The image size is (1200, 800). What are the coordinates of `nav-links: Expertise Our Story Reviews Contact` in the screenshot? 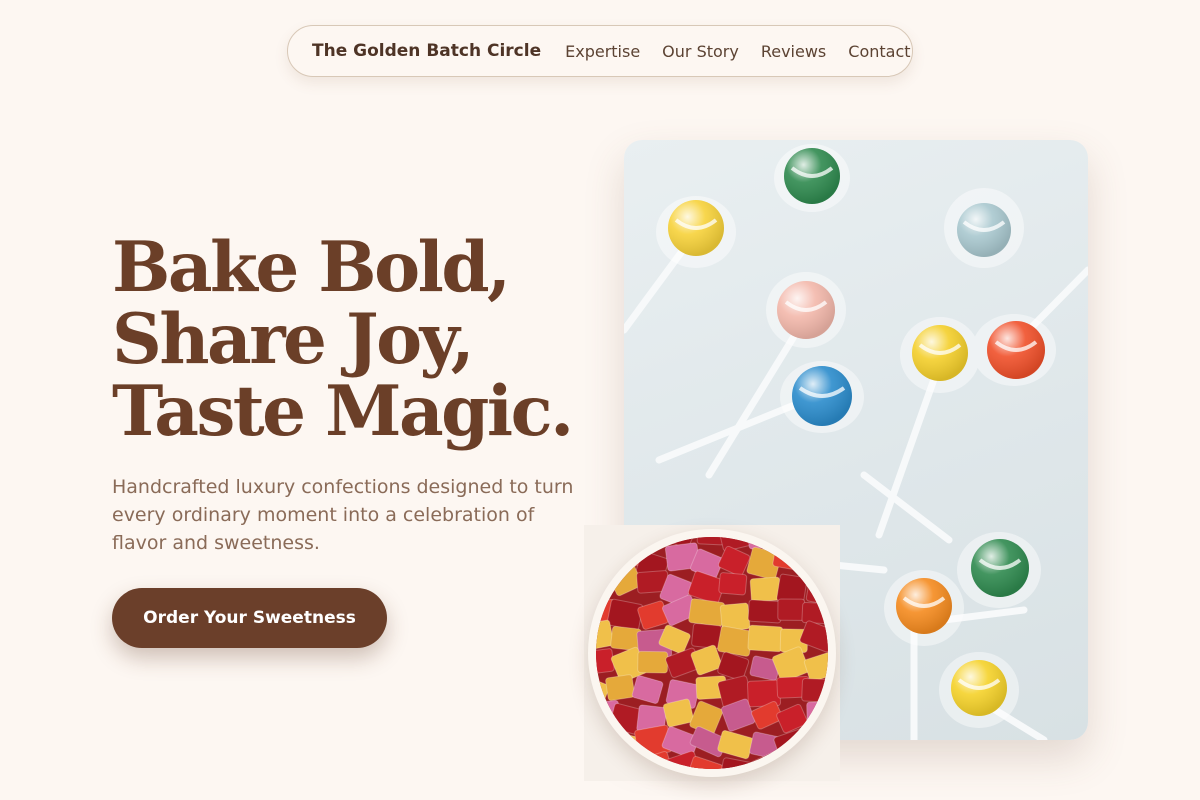 It's located at (737, 51).